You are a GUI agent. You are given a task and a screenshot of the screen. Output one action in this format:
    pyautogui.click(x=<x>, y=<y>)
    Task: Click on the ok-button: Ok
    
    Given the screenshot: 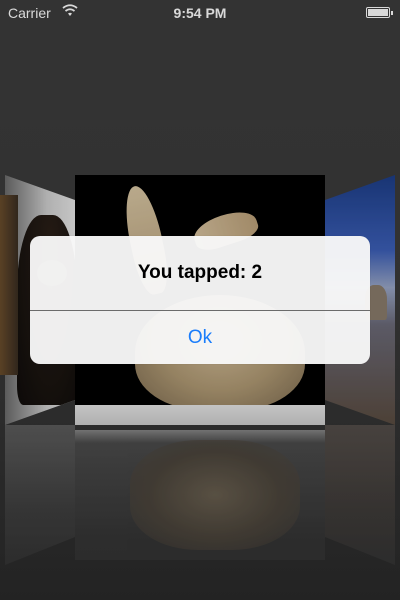 What is the action you would take?
    pyautogui.click(x=200, y=337)
    